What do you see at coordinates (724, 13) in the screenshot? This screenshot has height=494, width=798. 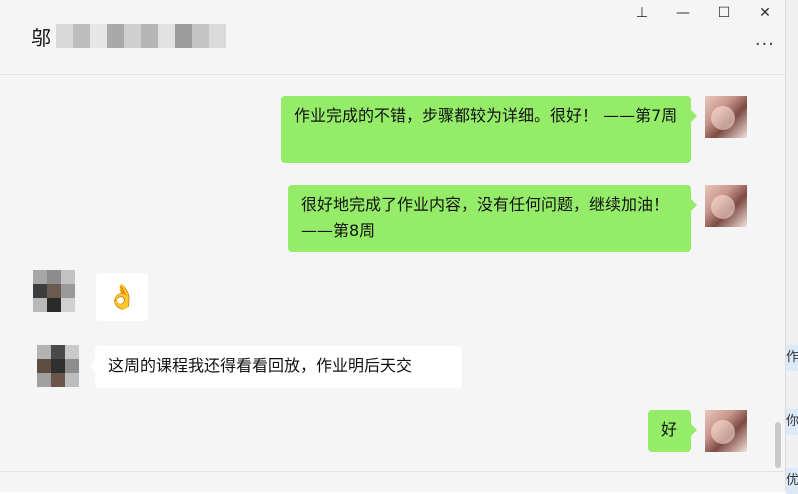 I see `maximize-button: ☐` at bounding box center [724, 13].